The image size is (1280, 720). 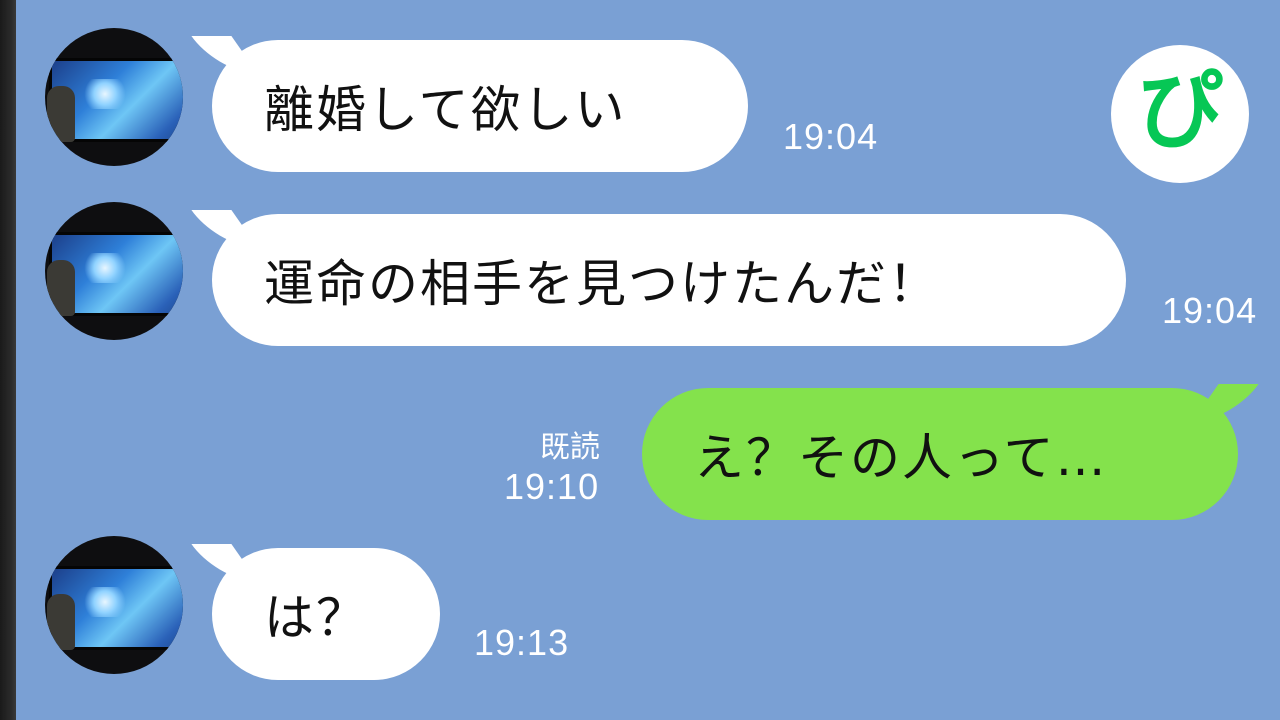 I want to click on device-edge, so click(x=8, y=360).